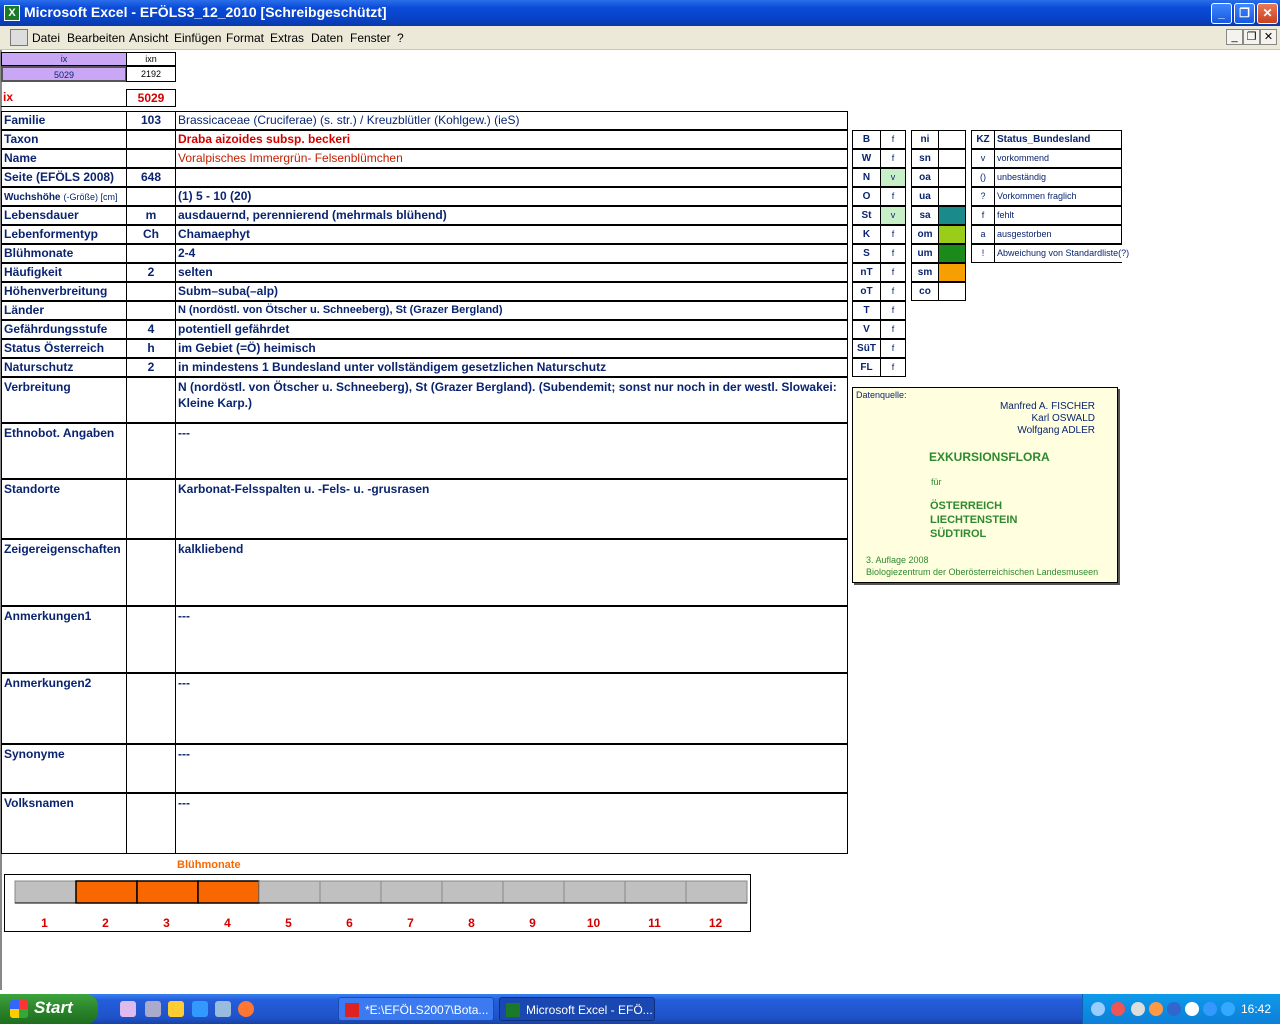  I want to click on row-label: Gefährdungsstufe, so click(64, 329).